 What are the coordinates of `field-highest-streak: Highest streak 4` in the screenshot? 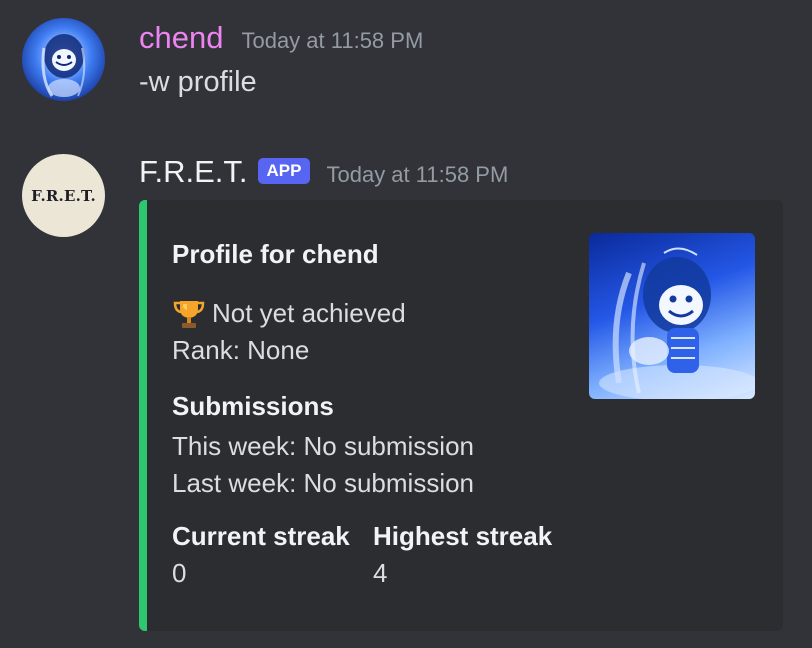 It's located at (462, 556).